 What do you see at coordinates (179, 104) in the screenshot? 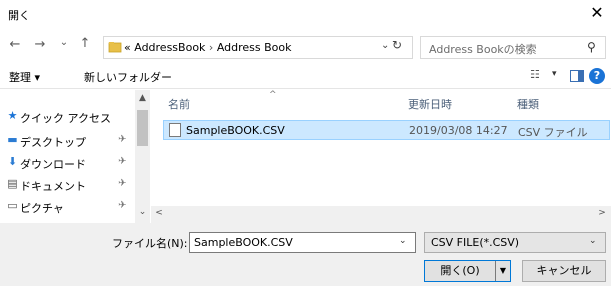
I see `column-header-name: 名前` at bounding box center [179, 104].